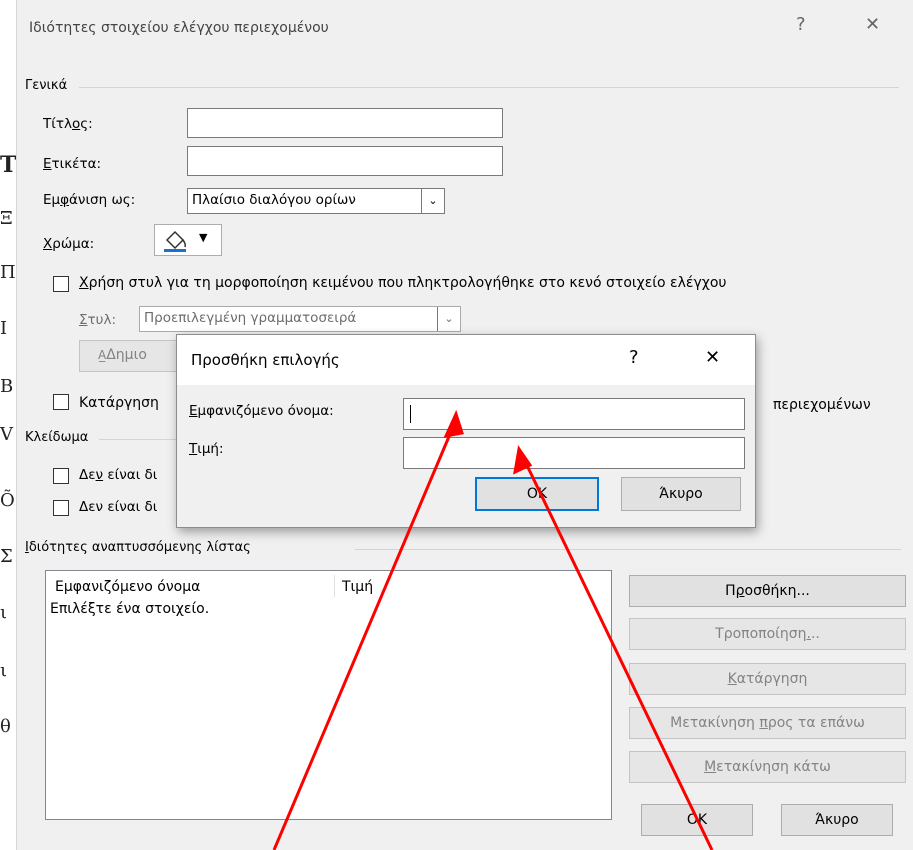 This screenshot has height=850, width=913. I want to click on color-label: Χρώμα:, so click(69, 244).